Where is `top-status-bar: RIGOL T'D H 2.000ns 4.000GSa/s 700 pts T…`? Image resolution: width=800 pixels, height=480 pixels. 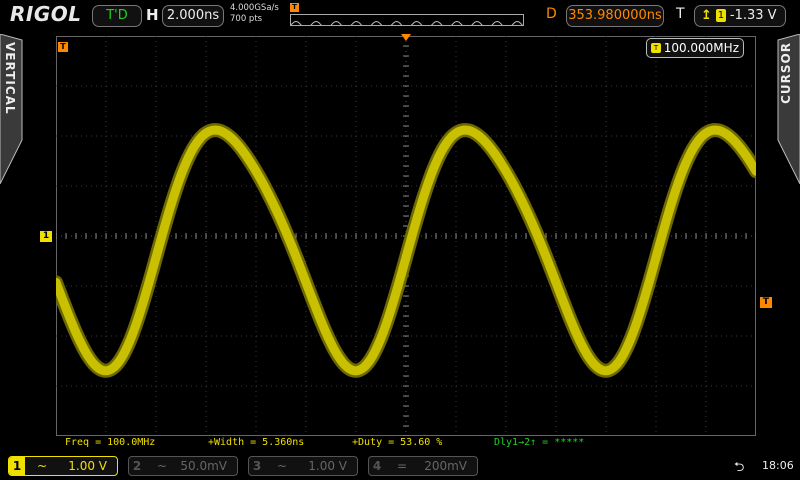 top-status-bar: RIGOL T'D H 2.000ns 4.000GSa/s 700 pts T… is located at coordinates (400, 16).